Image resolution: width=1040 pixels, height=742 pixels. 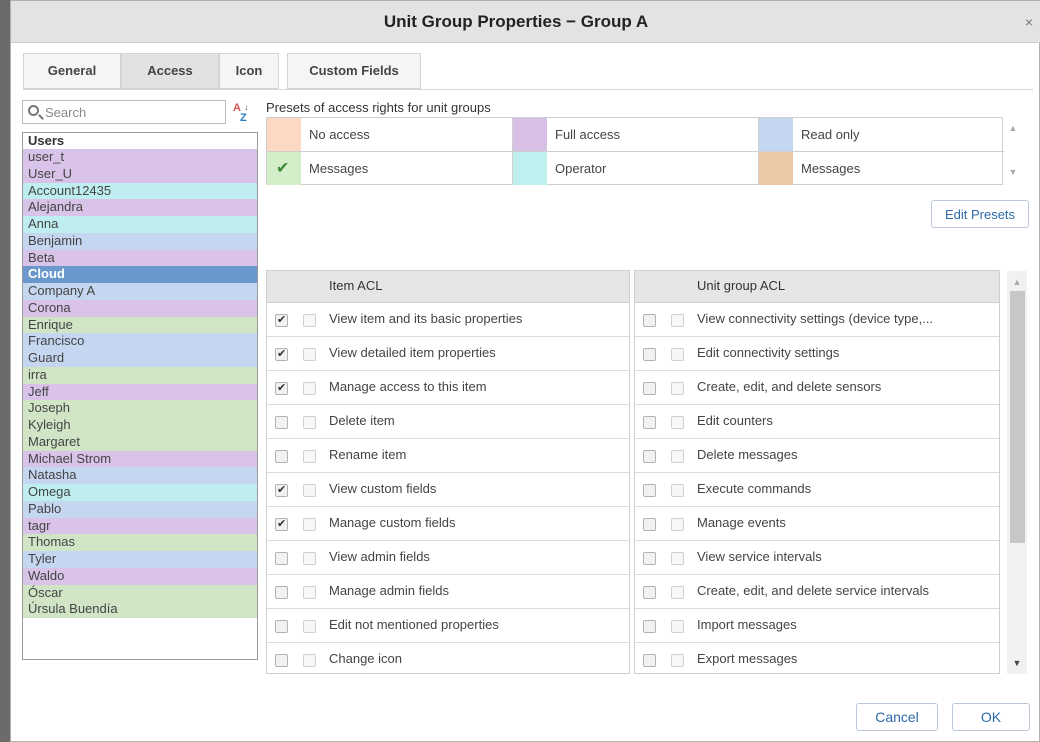 I want to click on user-list-item: Guard, so click(x=140, y=358).